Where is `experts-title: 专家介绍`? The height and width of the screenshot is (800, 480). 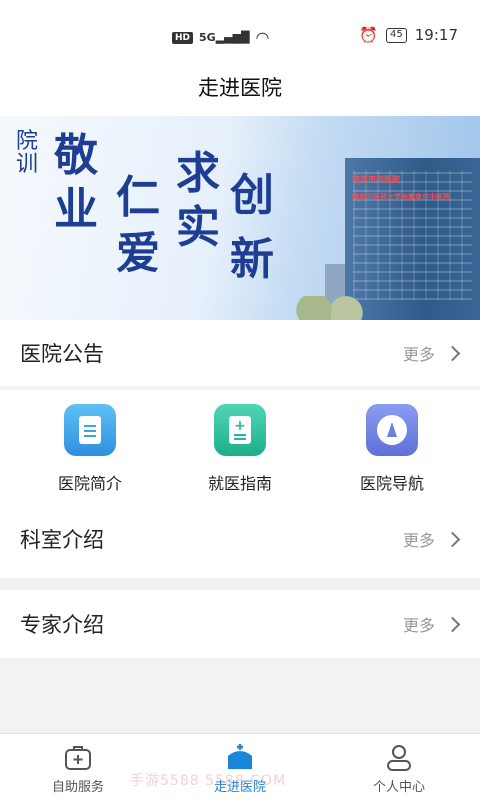
experts-title: 专家介绍 is located at coordinates (62, 625).